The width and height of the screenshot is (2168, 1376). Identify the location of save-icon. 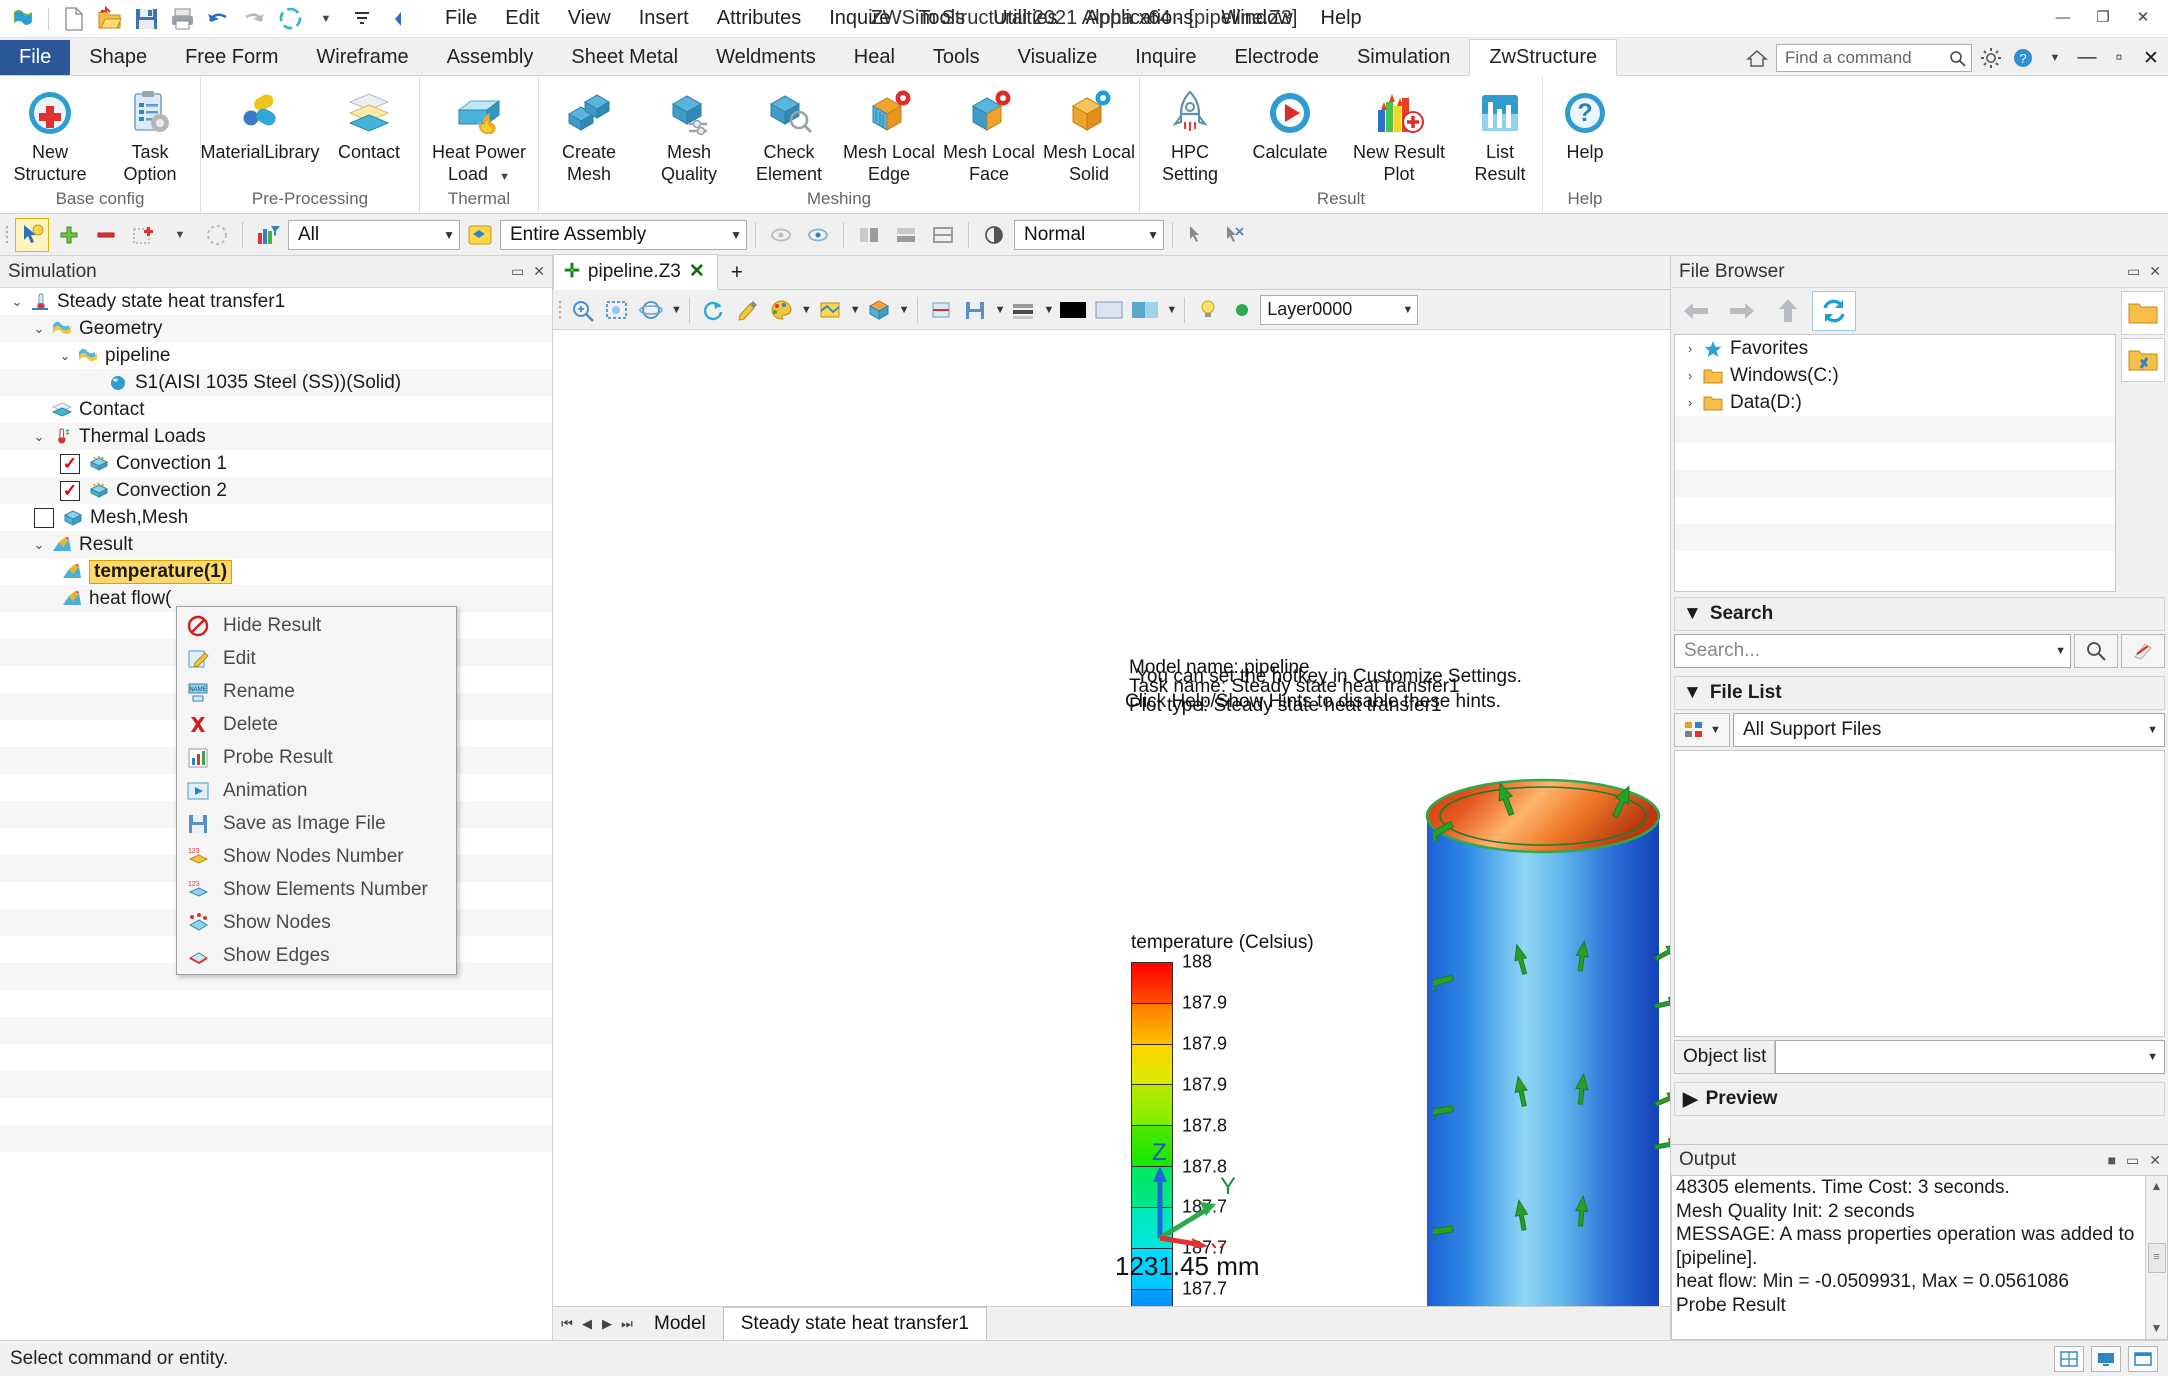
(146, 19).